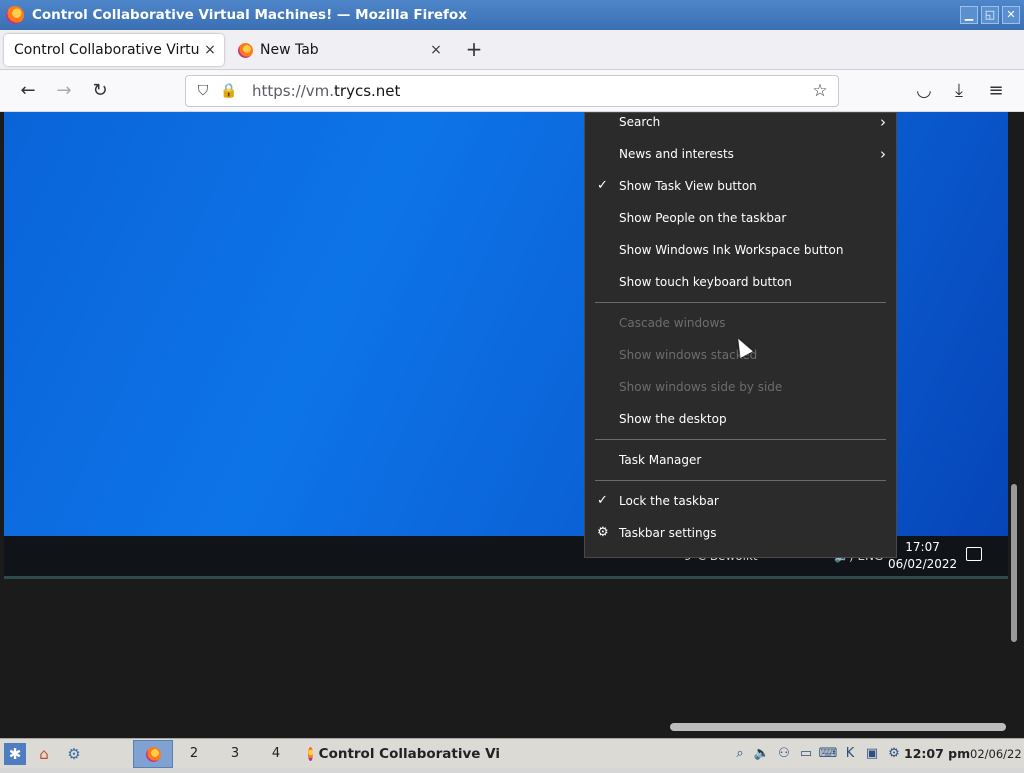 This screenshot has width=1024, height=773. What do you see at coordinates (817, 754) in the screenshot?
I see `system-tray: ⌕ 🔈 ⚇ ▭ ⌨ K ▣ ⚙` at bounding box center [817, 754].